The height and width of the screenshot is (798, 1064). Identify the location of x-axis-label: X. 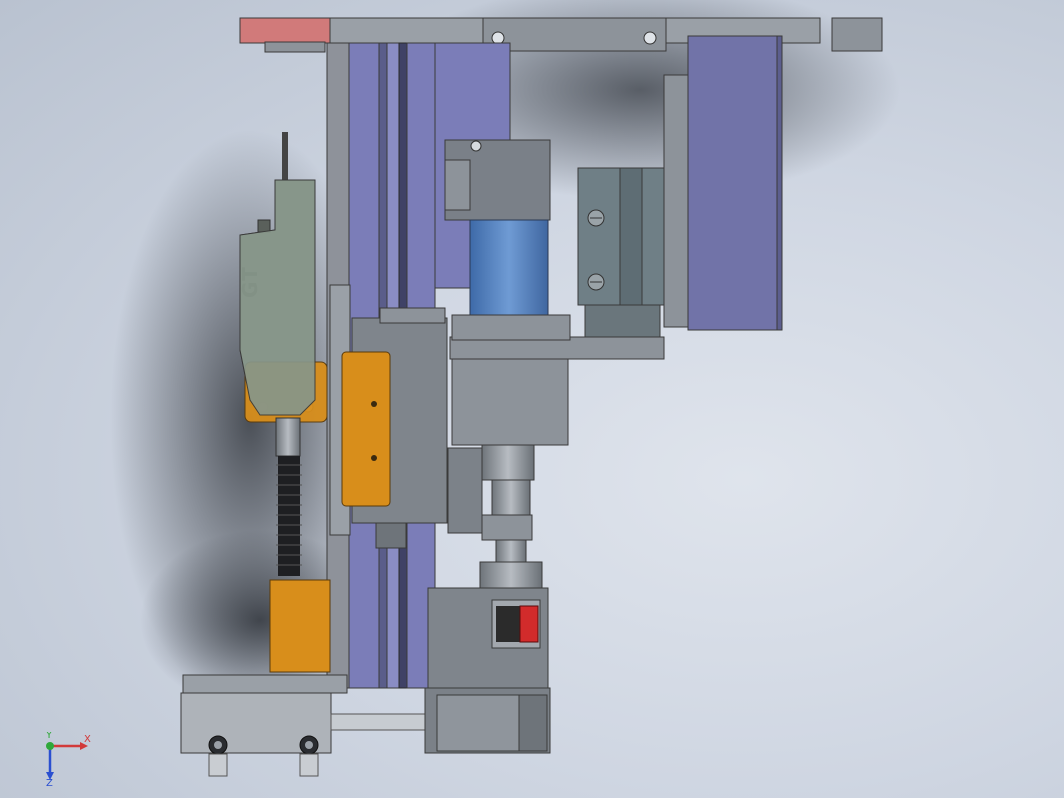
(87, 739).